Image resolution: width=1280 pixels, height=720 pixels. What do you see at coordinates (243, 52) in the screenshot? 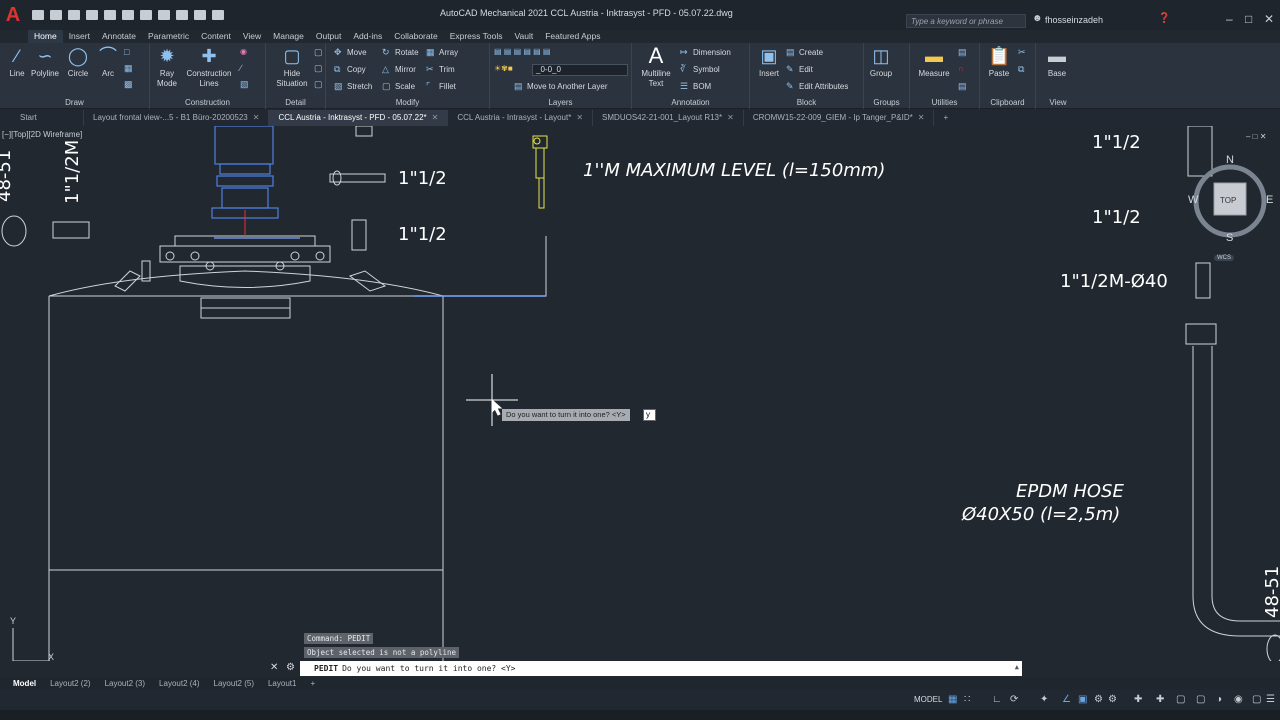
I see `point-icon: ◉` at bounding box center [243, 52].